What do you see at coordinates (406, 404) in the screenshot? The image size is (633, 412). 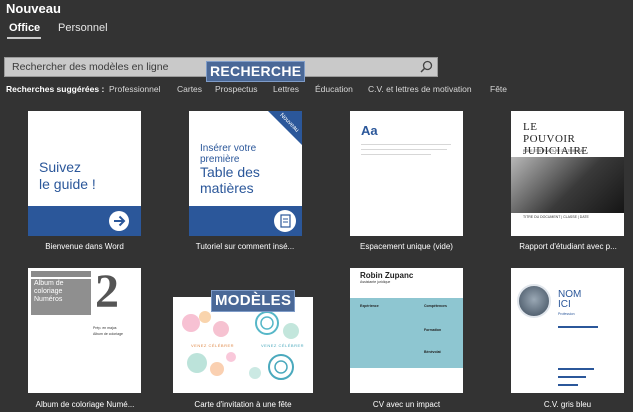 I see `template-label: CV avec un impact` at bounding box center [406, 404].